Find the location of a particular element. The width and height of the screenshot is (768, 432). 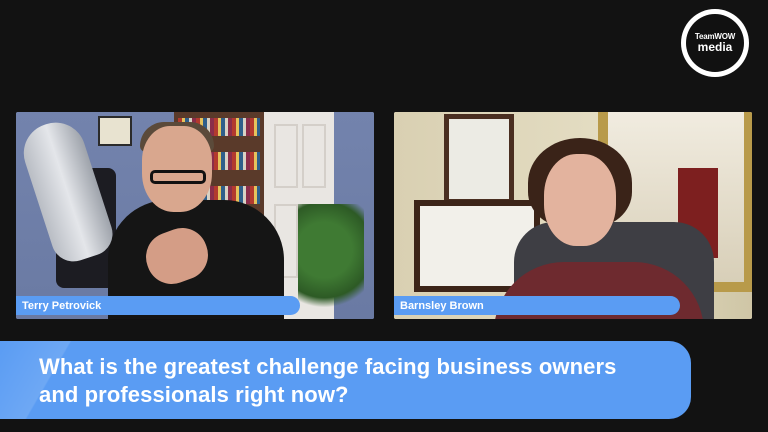

participant-name-tag: Terry Petrovick is located at coordinates (158, 305).